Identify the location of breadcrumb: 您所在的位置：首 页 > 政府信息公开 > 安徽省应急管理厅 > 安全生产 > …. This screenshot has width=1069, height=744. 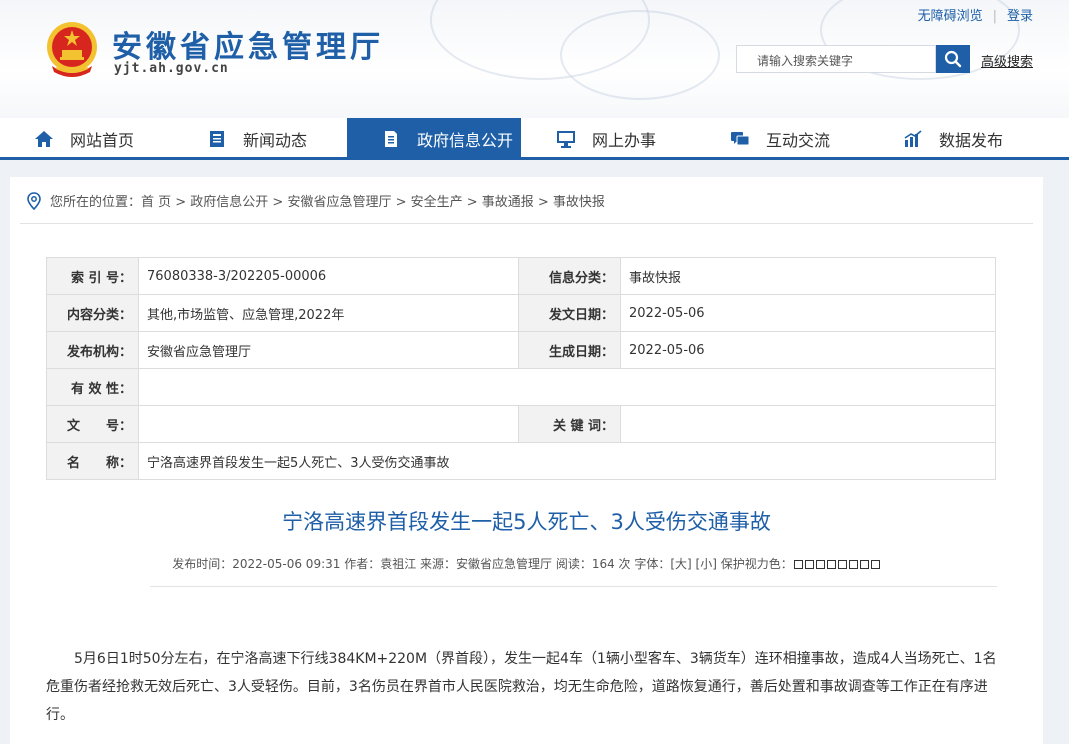
(315, 200).